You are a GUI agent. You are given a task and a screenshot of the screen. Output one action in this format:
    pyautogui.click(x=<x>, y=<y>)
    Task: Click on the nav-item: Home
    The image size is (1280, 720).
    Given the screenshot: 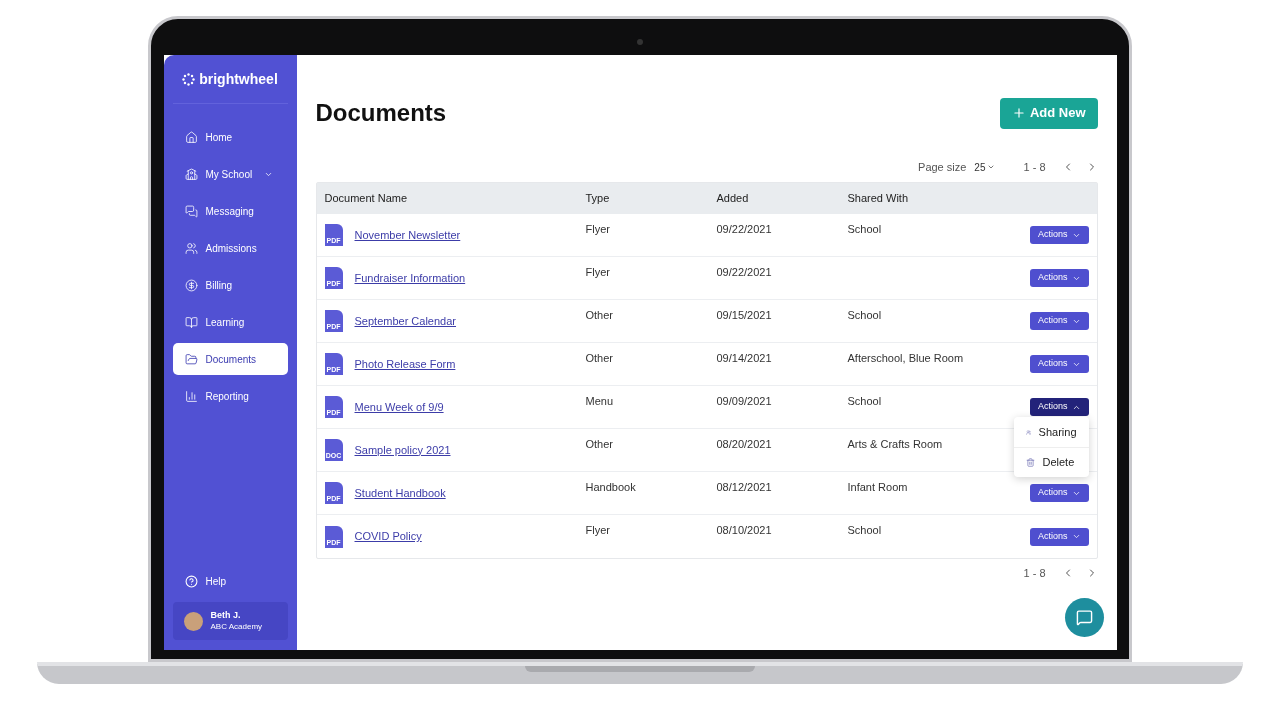 What is the action you would take?
    pyautogui.click(x=230, y=137)
    